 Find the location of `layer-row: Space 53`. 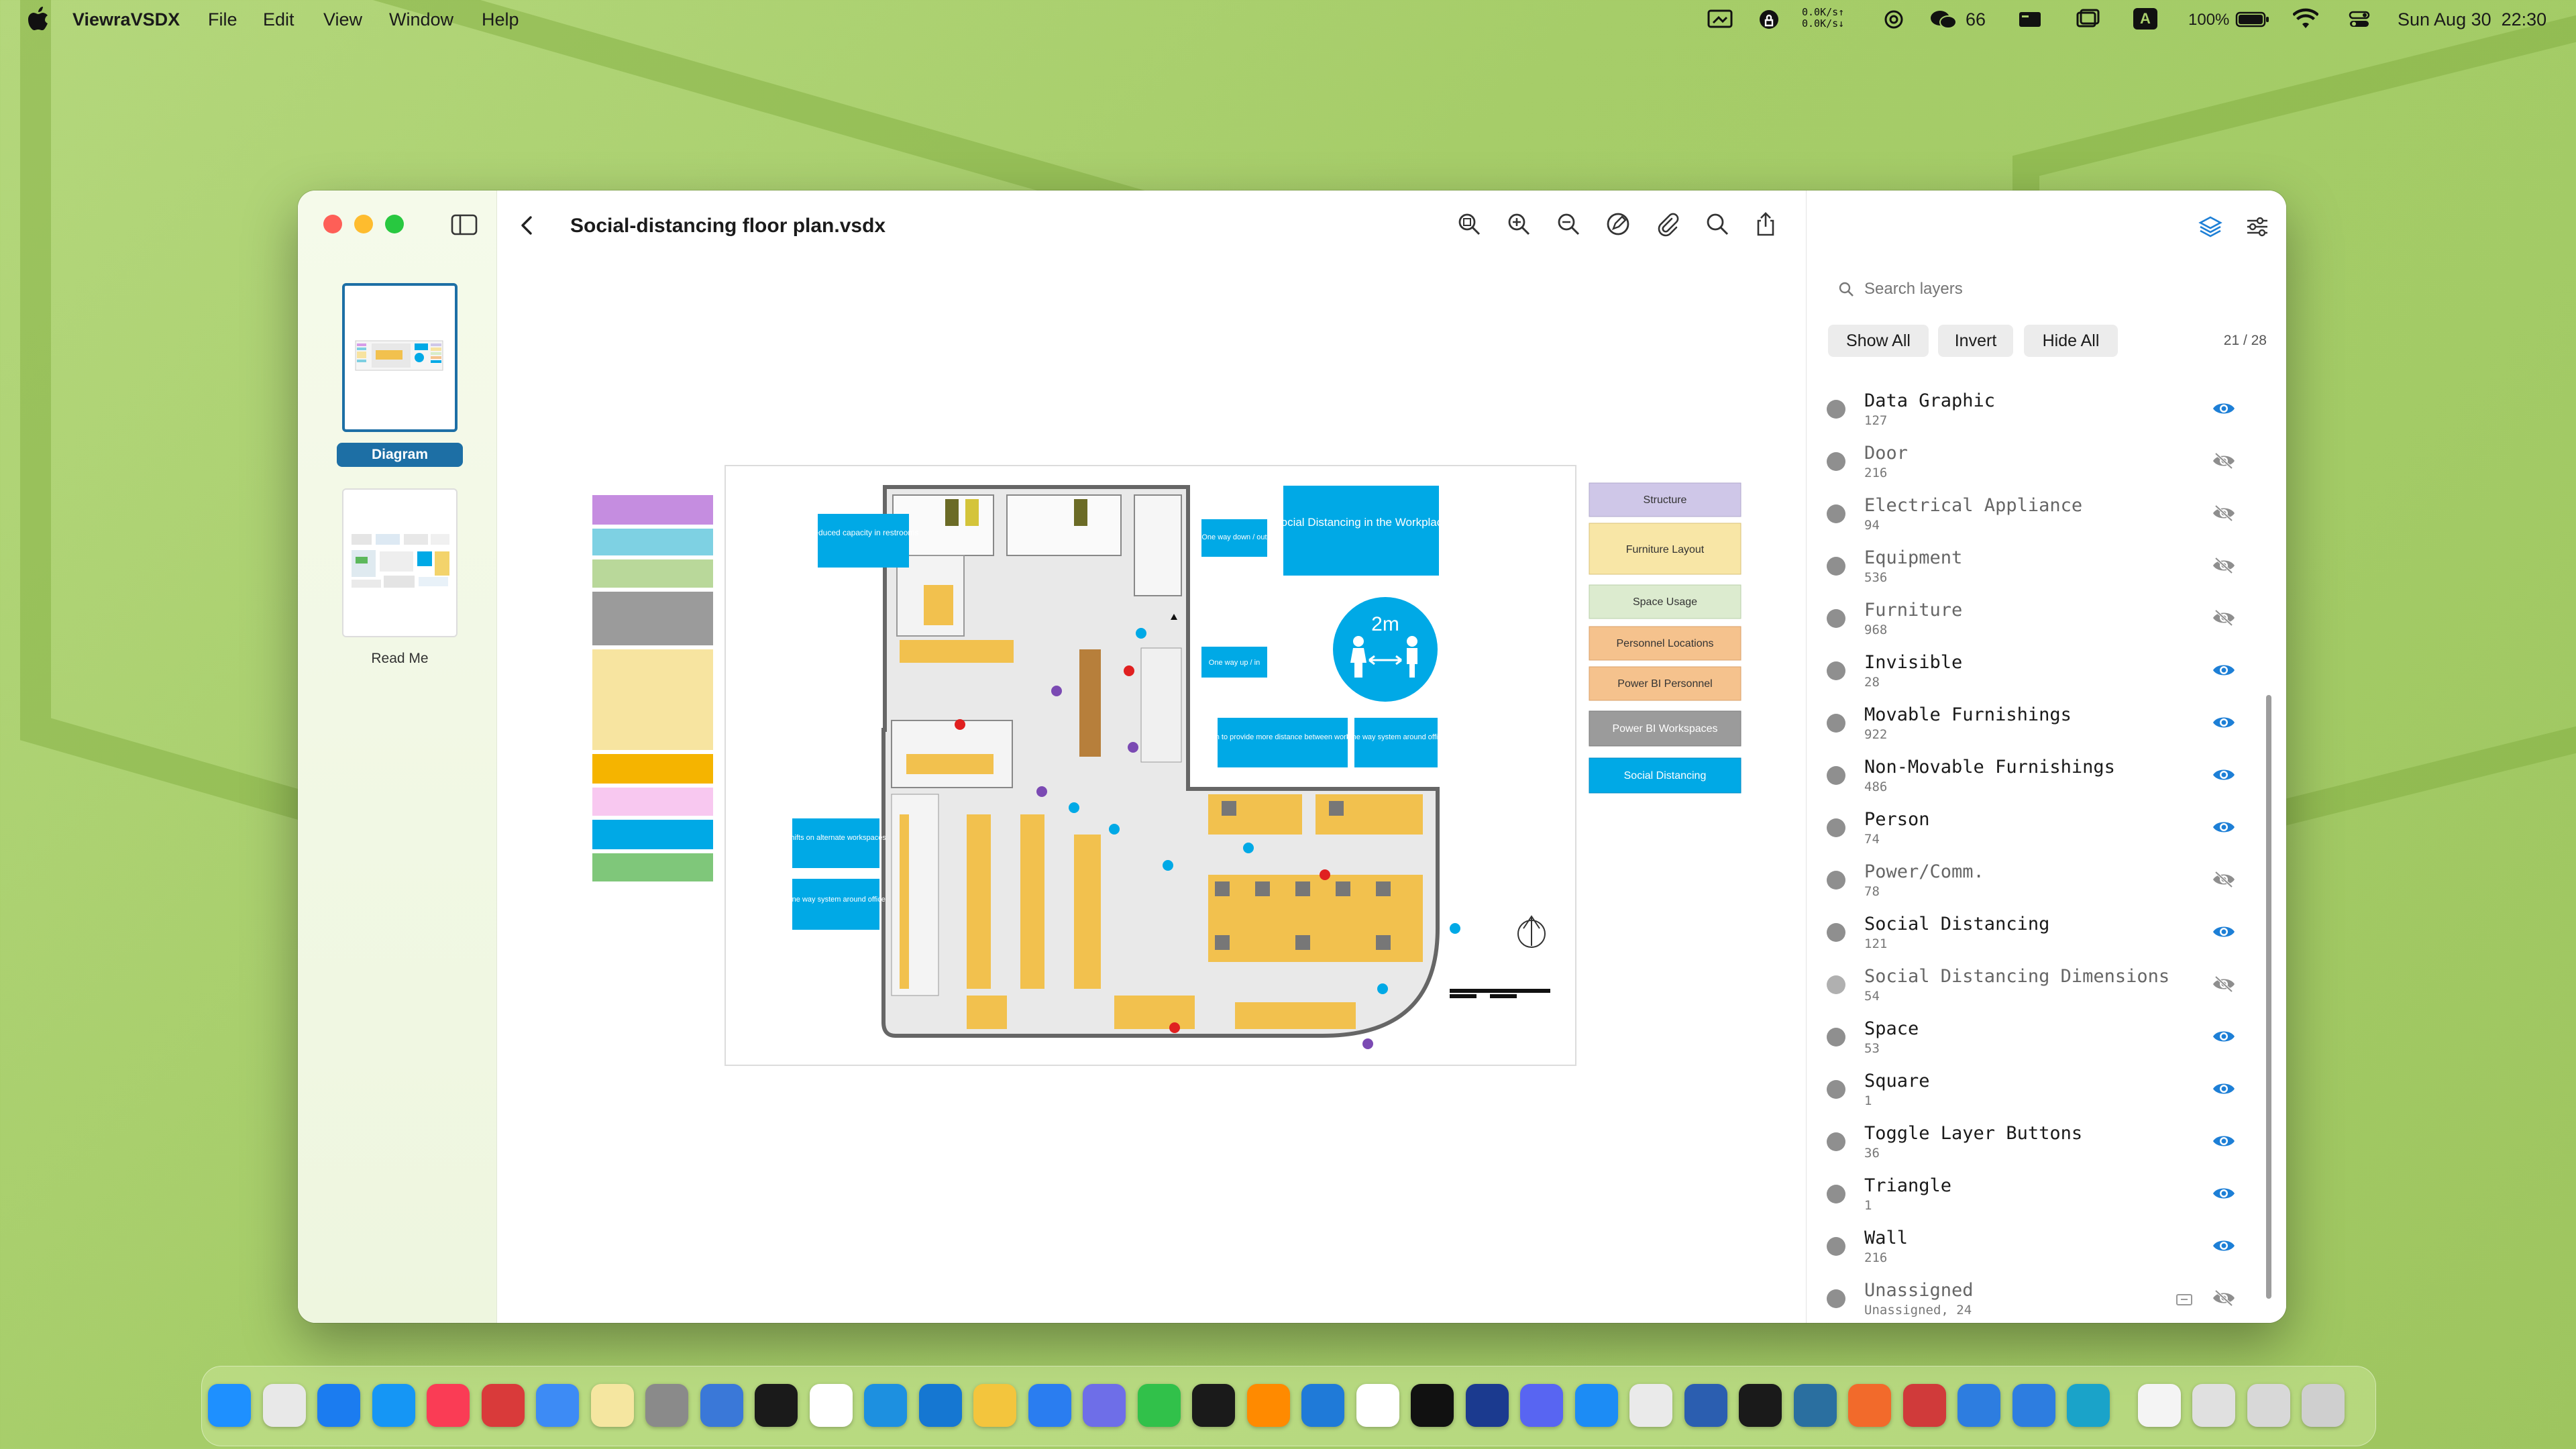

layer-row: Space 53 is located at coordinates (2041, 1039).